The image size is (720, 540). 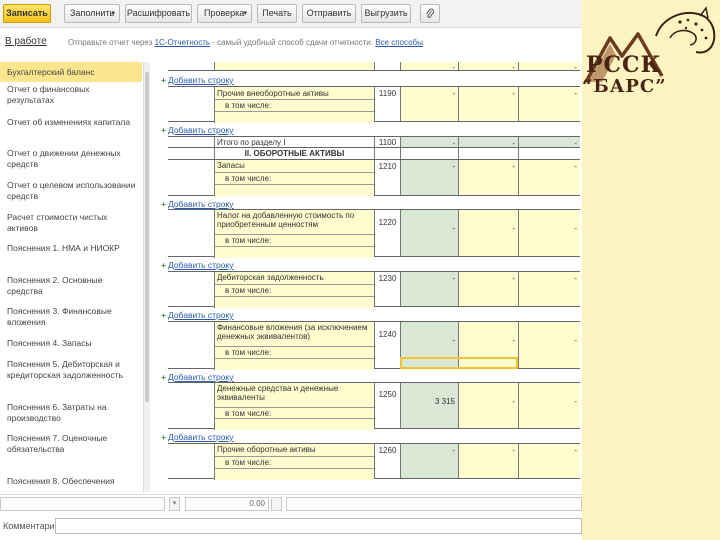 What do you see at coordinates (71, 191) in the screenshot?
I see `sidebar-item-target-use: Отчет о целевом использовании средств` at bounding box center [71, 191].